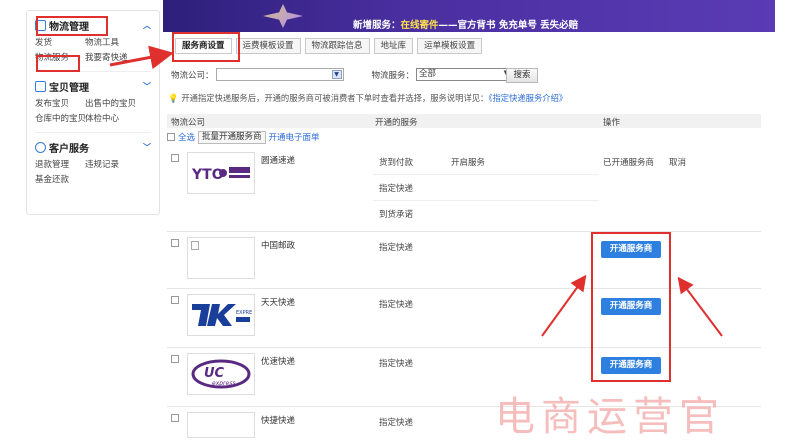 This screenshot has width=797, height=442. What do you see at coordinates (564, 305) in the screenshot?
I see `arrow-left-to-buttons` at bounding box center [564, 305].